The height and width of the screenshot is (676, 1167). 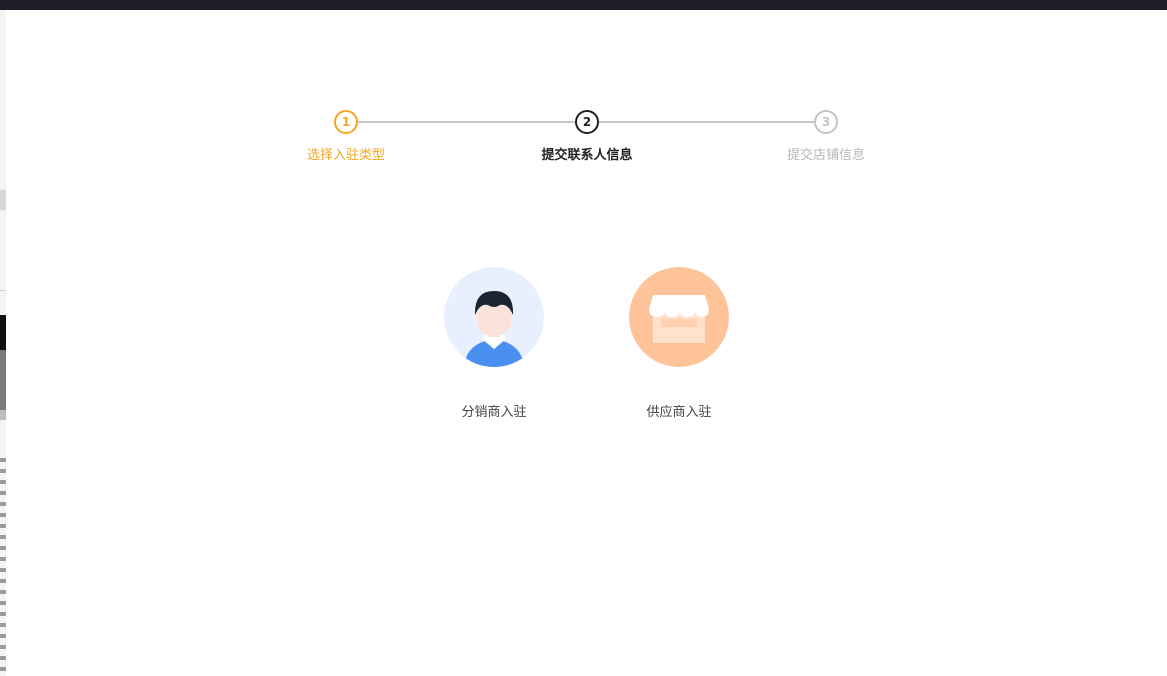 I want to click on step-label: 提交联系人信息, so click(x=587, y=155).